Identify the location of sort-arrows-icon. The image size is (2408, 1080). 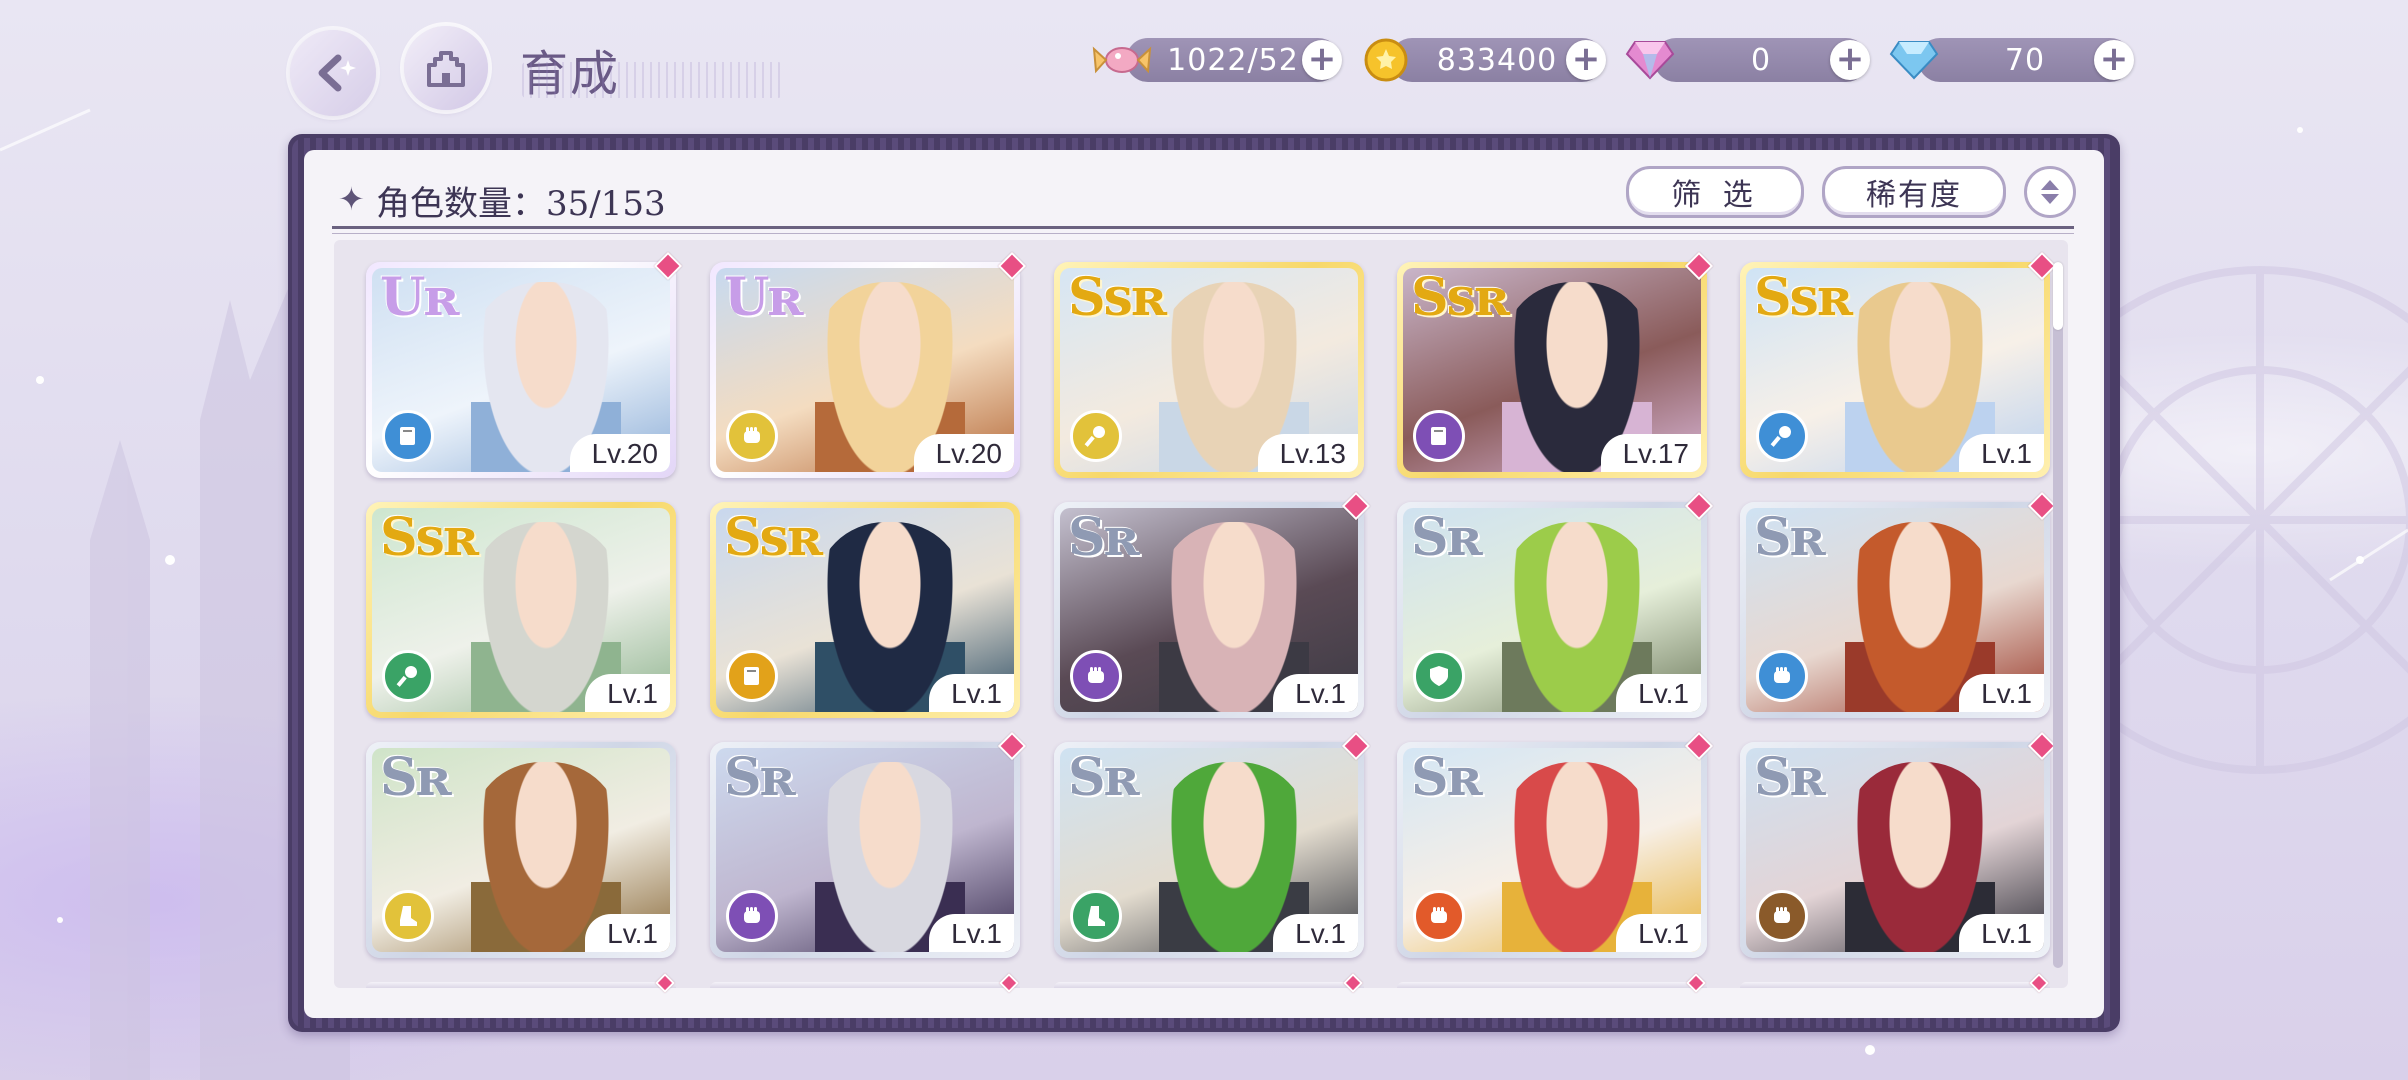
(2050, 192).